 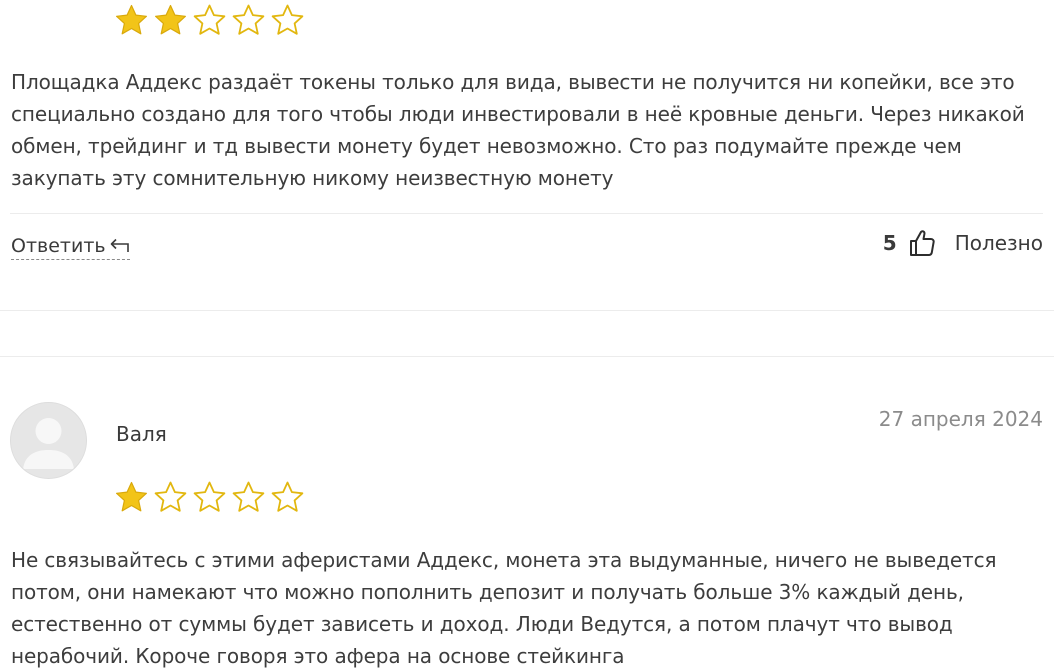 I want to click on thumbs-up-icon, so click(x=922, y=243).